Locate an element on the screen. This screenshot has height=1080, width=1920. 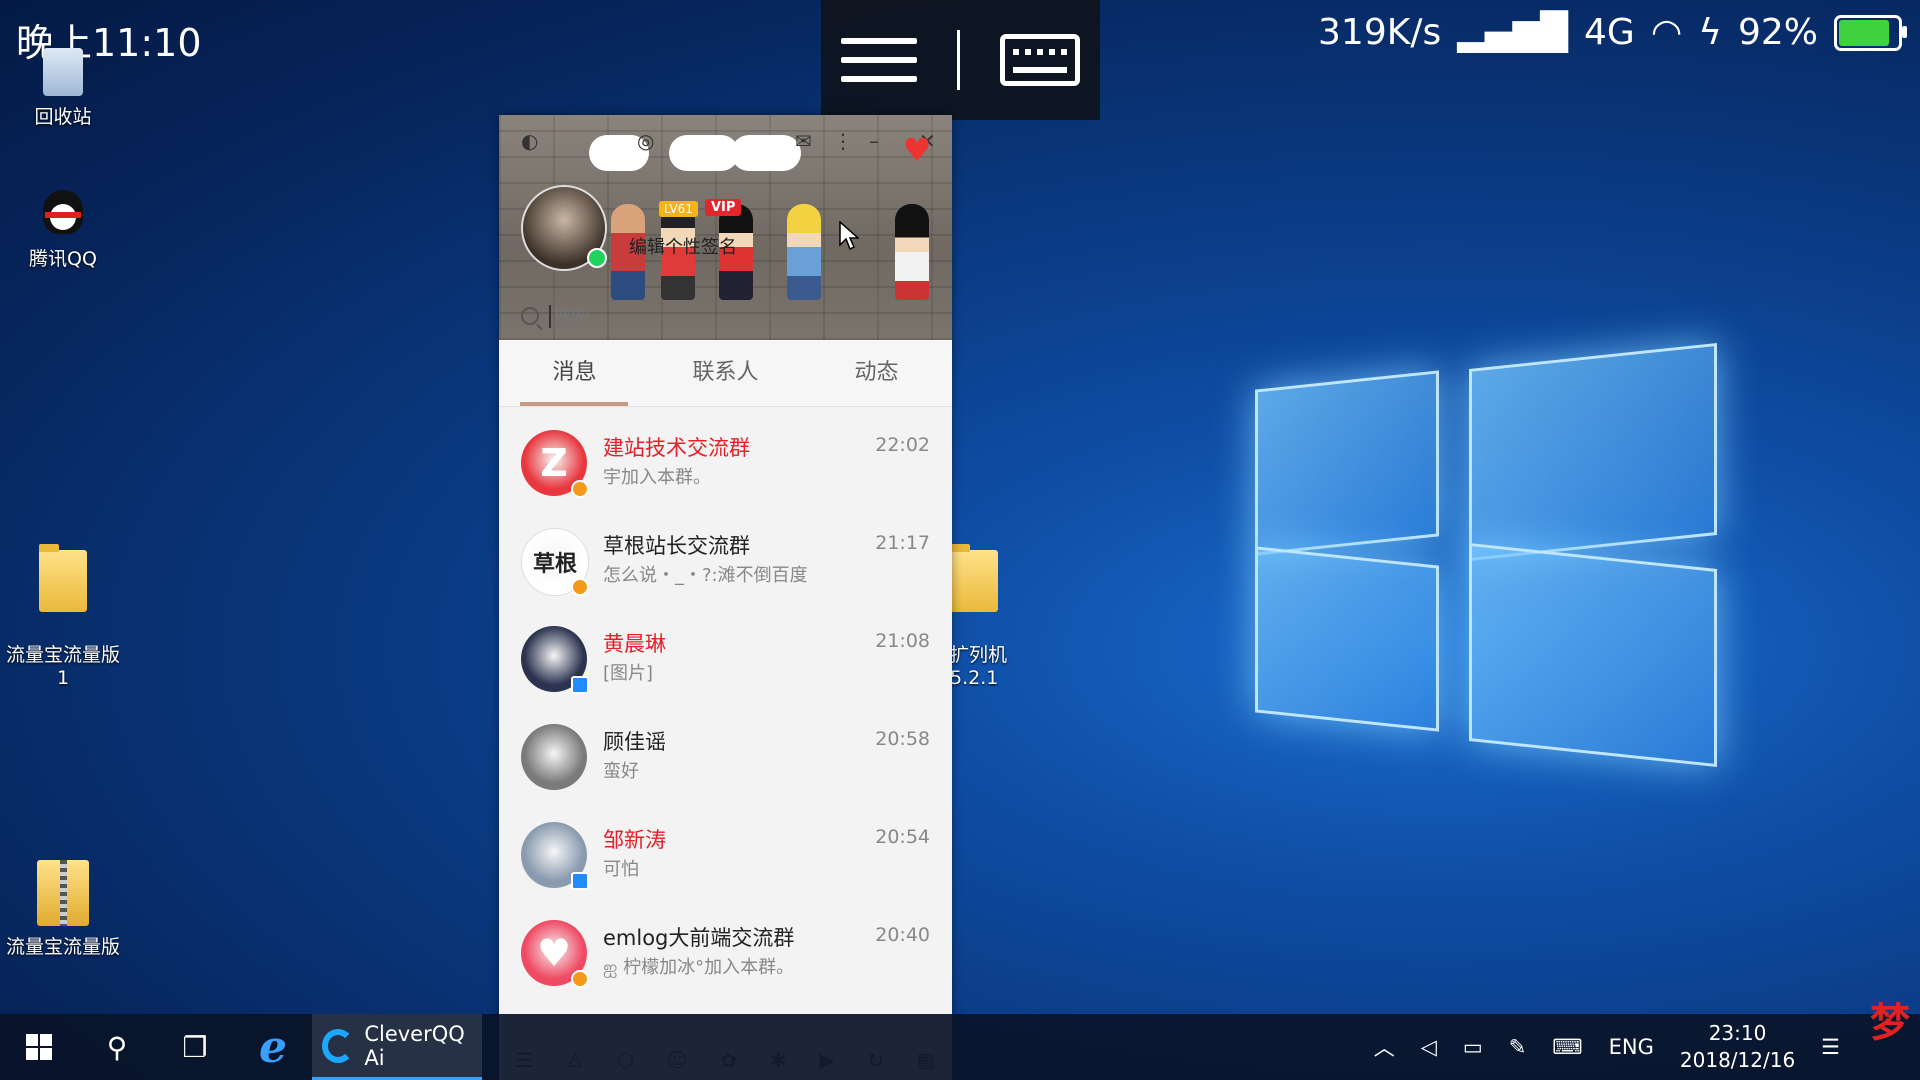
message-row: 邹新涛可怕 20:54 is located at coordinates (725, 855).